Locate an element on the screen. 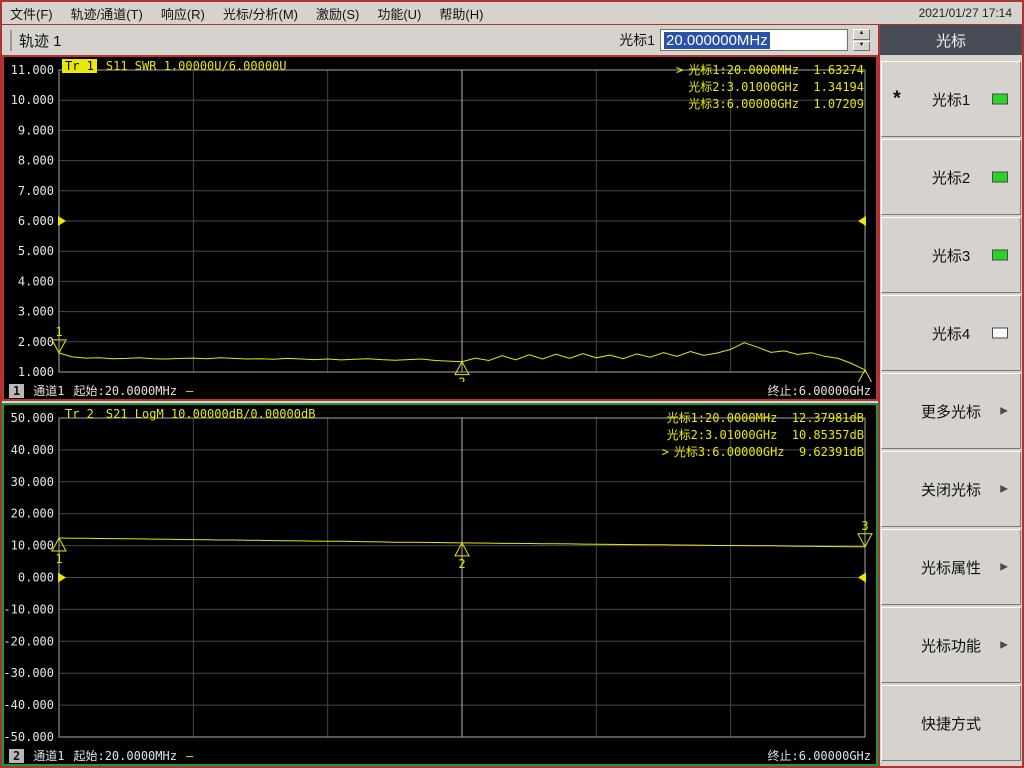  channel-number-box: 2 is located at coordinates (17, 755).